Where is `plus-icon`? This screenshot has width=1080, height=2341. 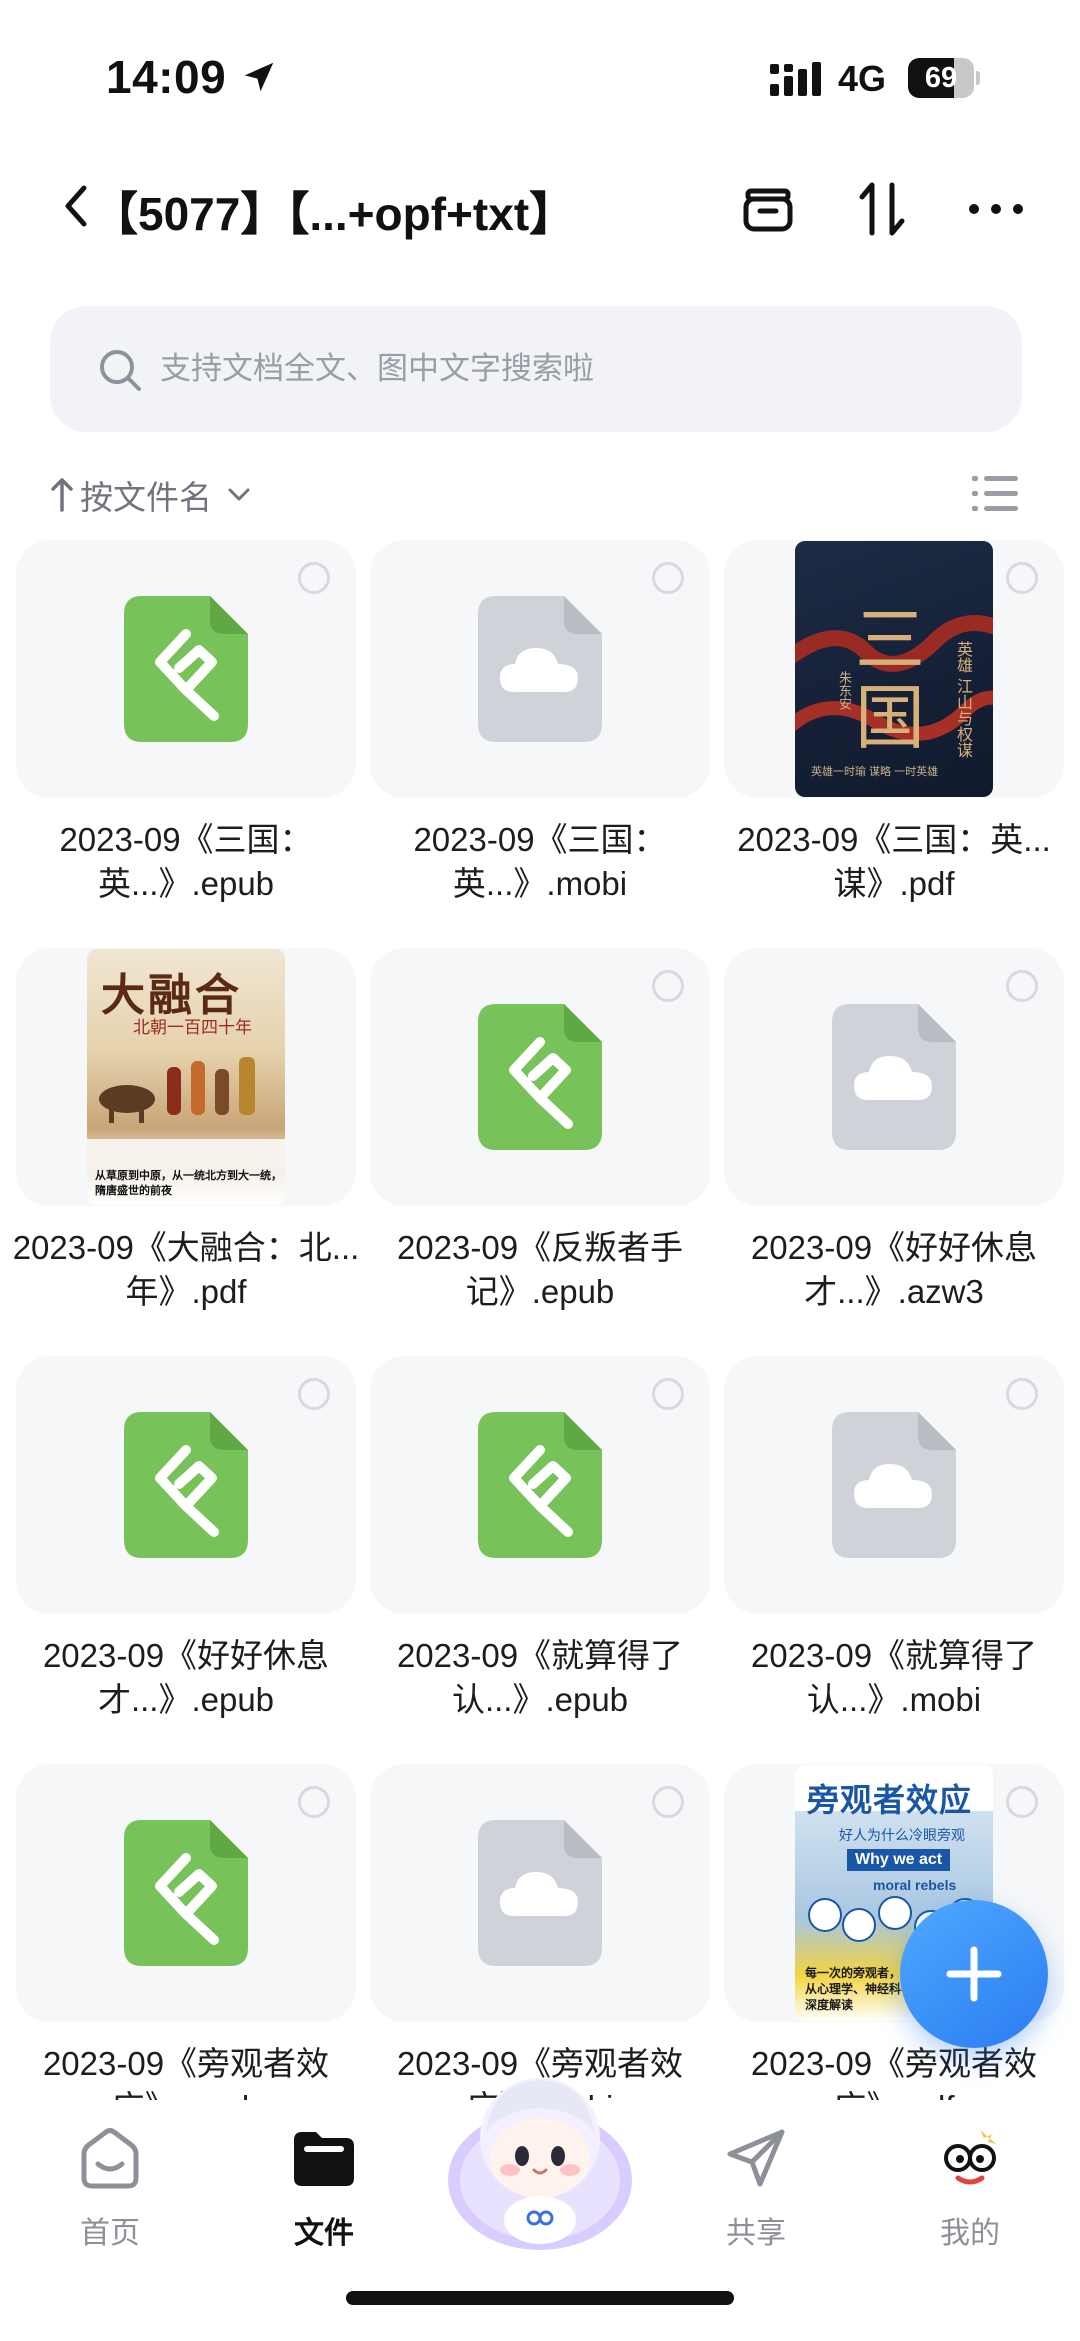
plus-icon is located at coordinates (974, 1974).